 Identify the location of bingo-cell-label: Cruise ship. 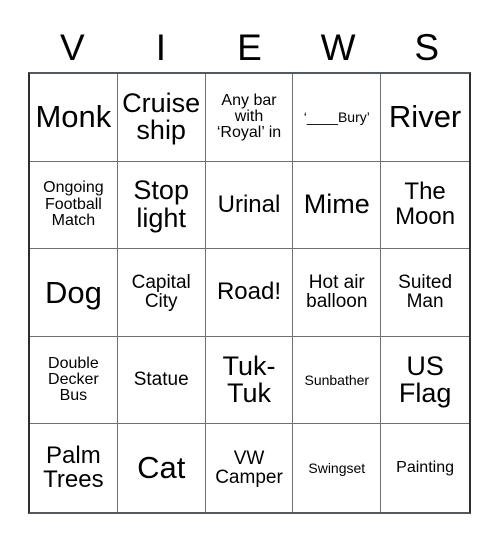
(161, 116).